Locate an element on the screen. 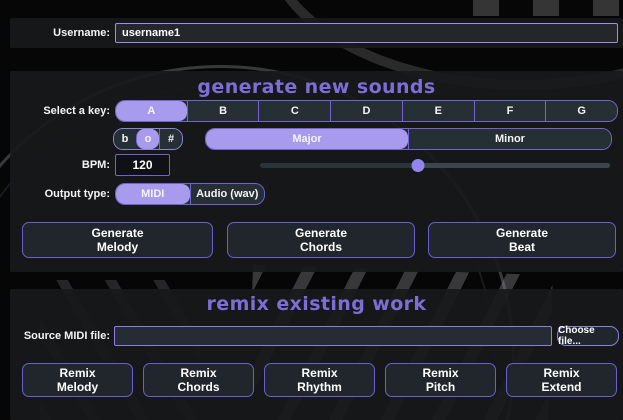 The width and height of the screenshot is (623, 420). output-type-label: Output type: is located at coordinates (77, 194).